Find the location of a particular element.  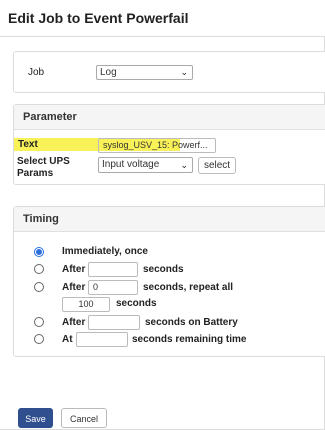

dialog-title: Edit Job to Event Powerfail is located at coordinates (98, 18).